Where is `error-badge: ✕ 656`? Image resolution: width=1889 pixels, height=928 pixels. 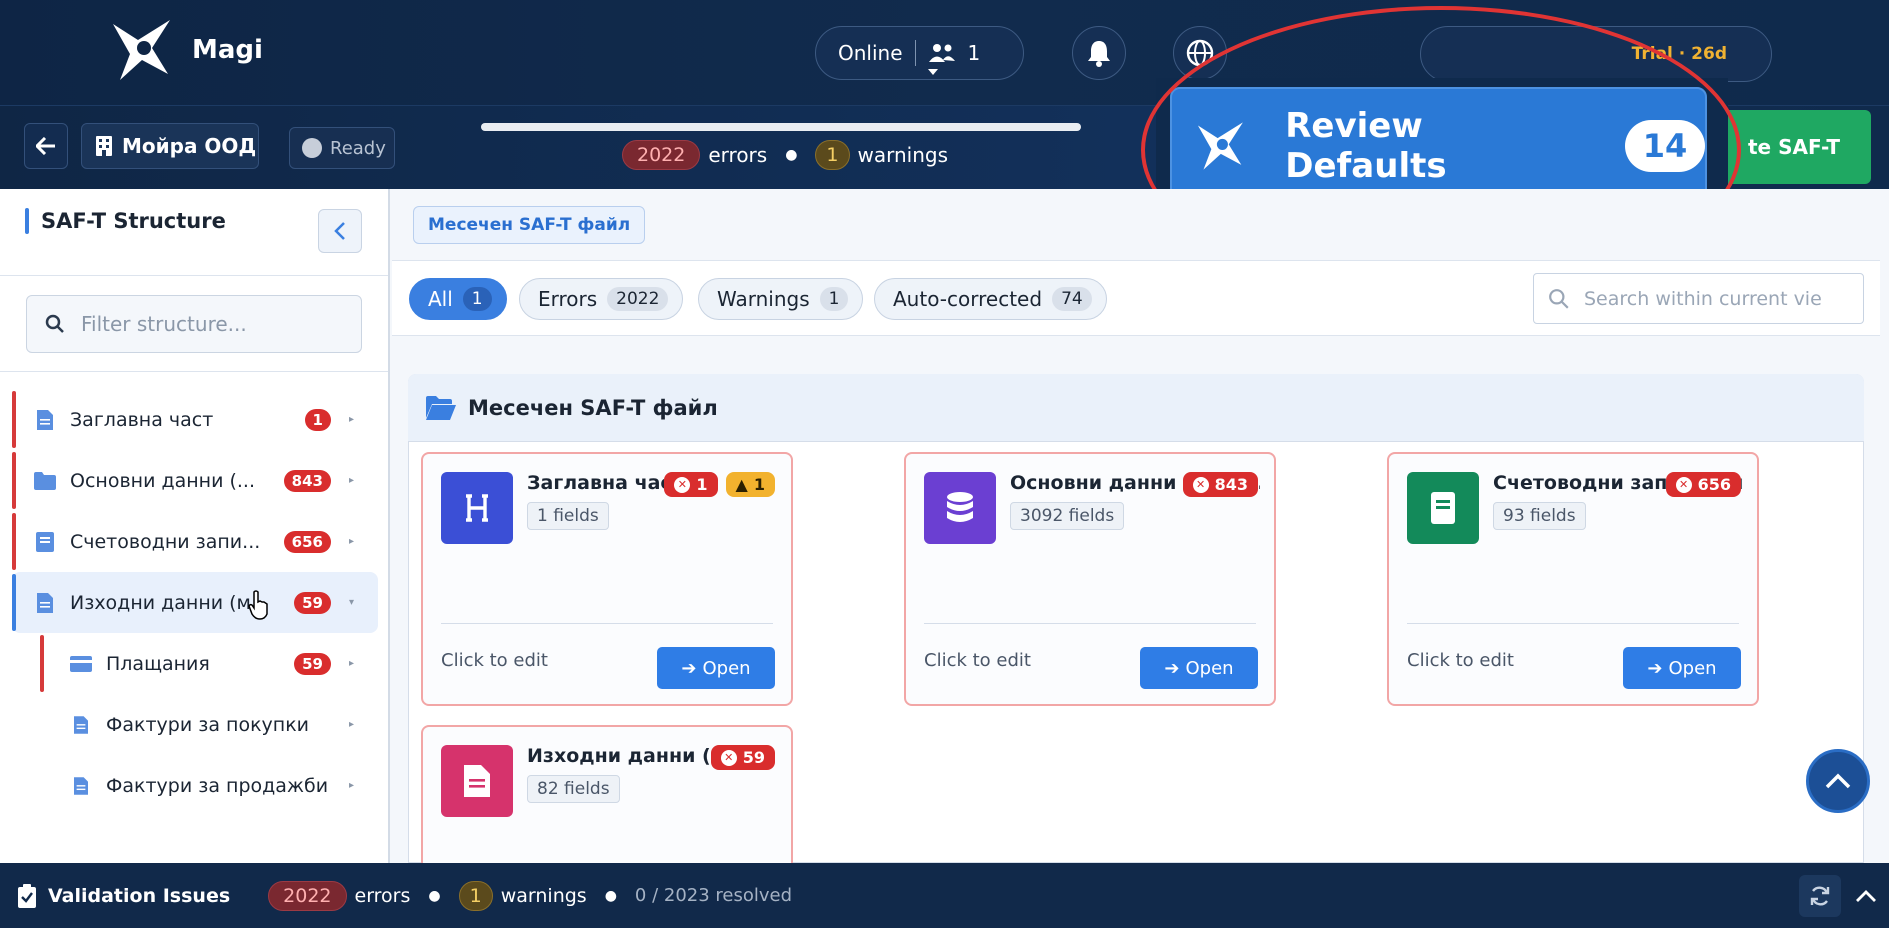 error-badge: ✕ 656 is located at coordinates (1703, 484).